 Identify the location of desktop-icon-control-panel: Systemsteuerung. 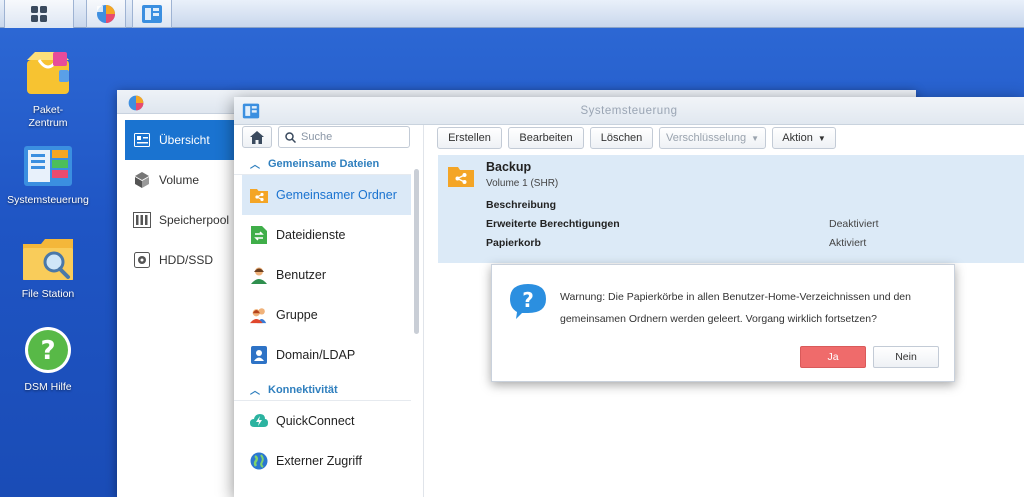
(48, 175).